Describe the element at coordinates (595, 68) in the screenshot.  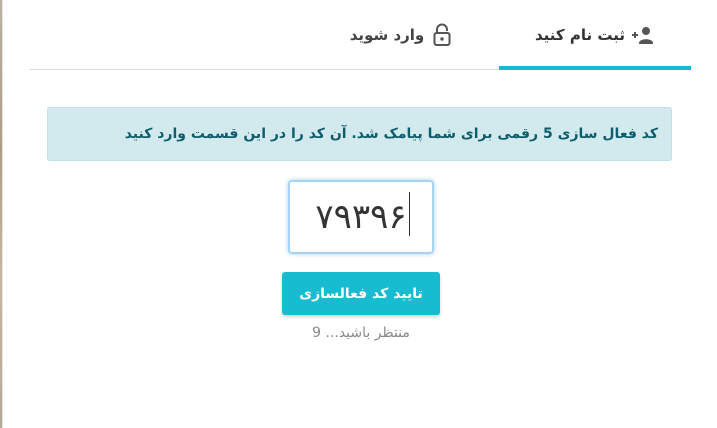
I see `active-tab-indicator` at that location.